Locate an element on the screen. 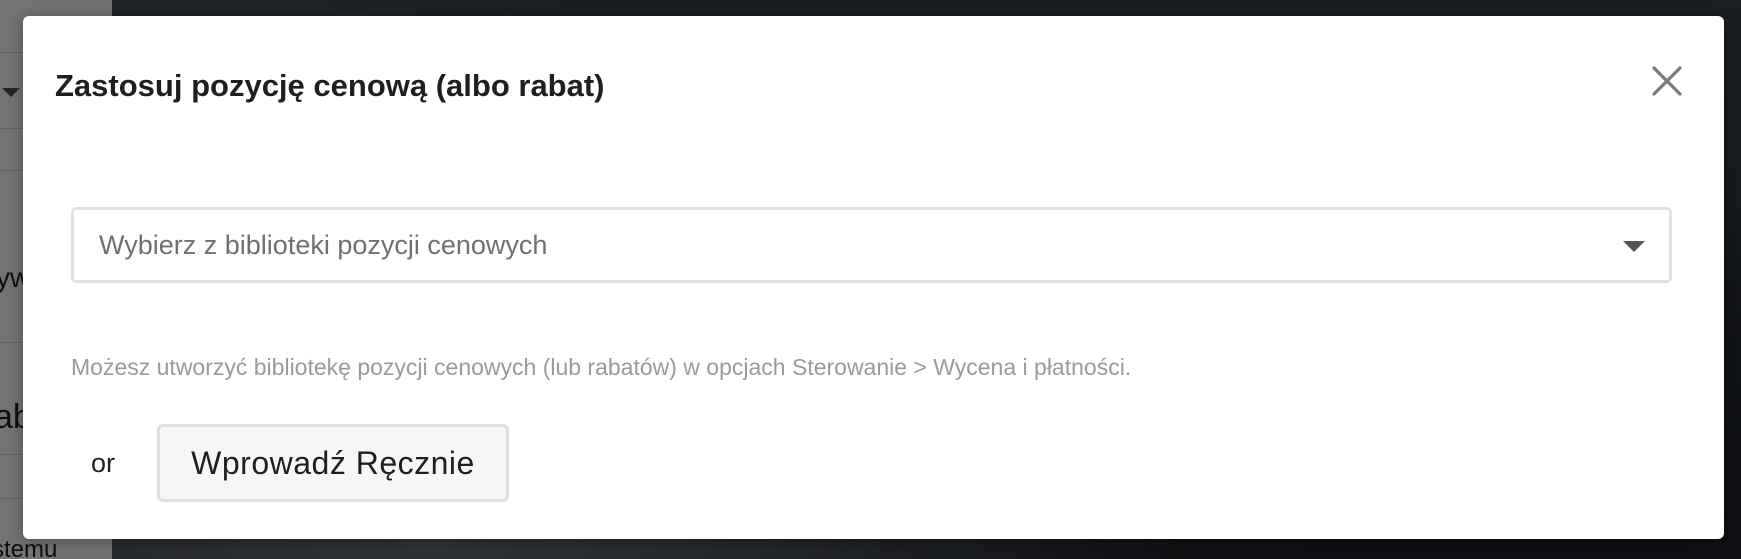  close-icon is located at coordinates (1667, 81).